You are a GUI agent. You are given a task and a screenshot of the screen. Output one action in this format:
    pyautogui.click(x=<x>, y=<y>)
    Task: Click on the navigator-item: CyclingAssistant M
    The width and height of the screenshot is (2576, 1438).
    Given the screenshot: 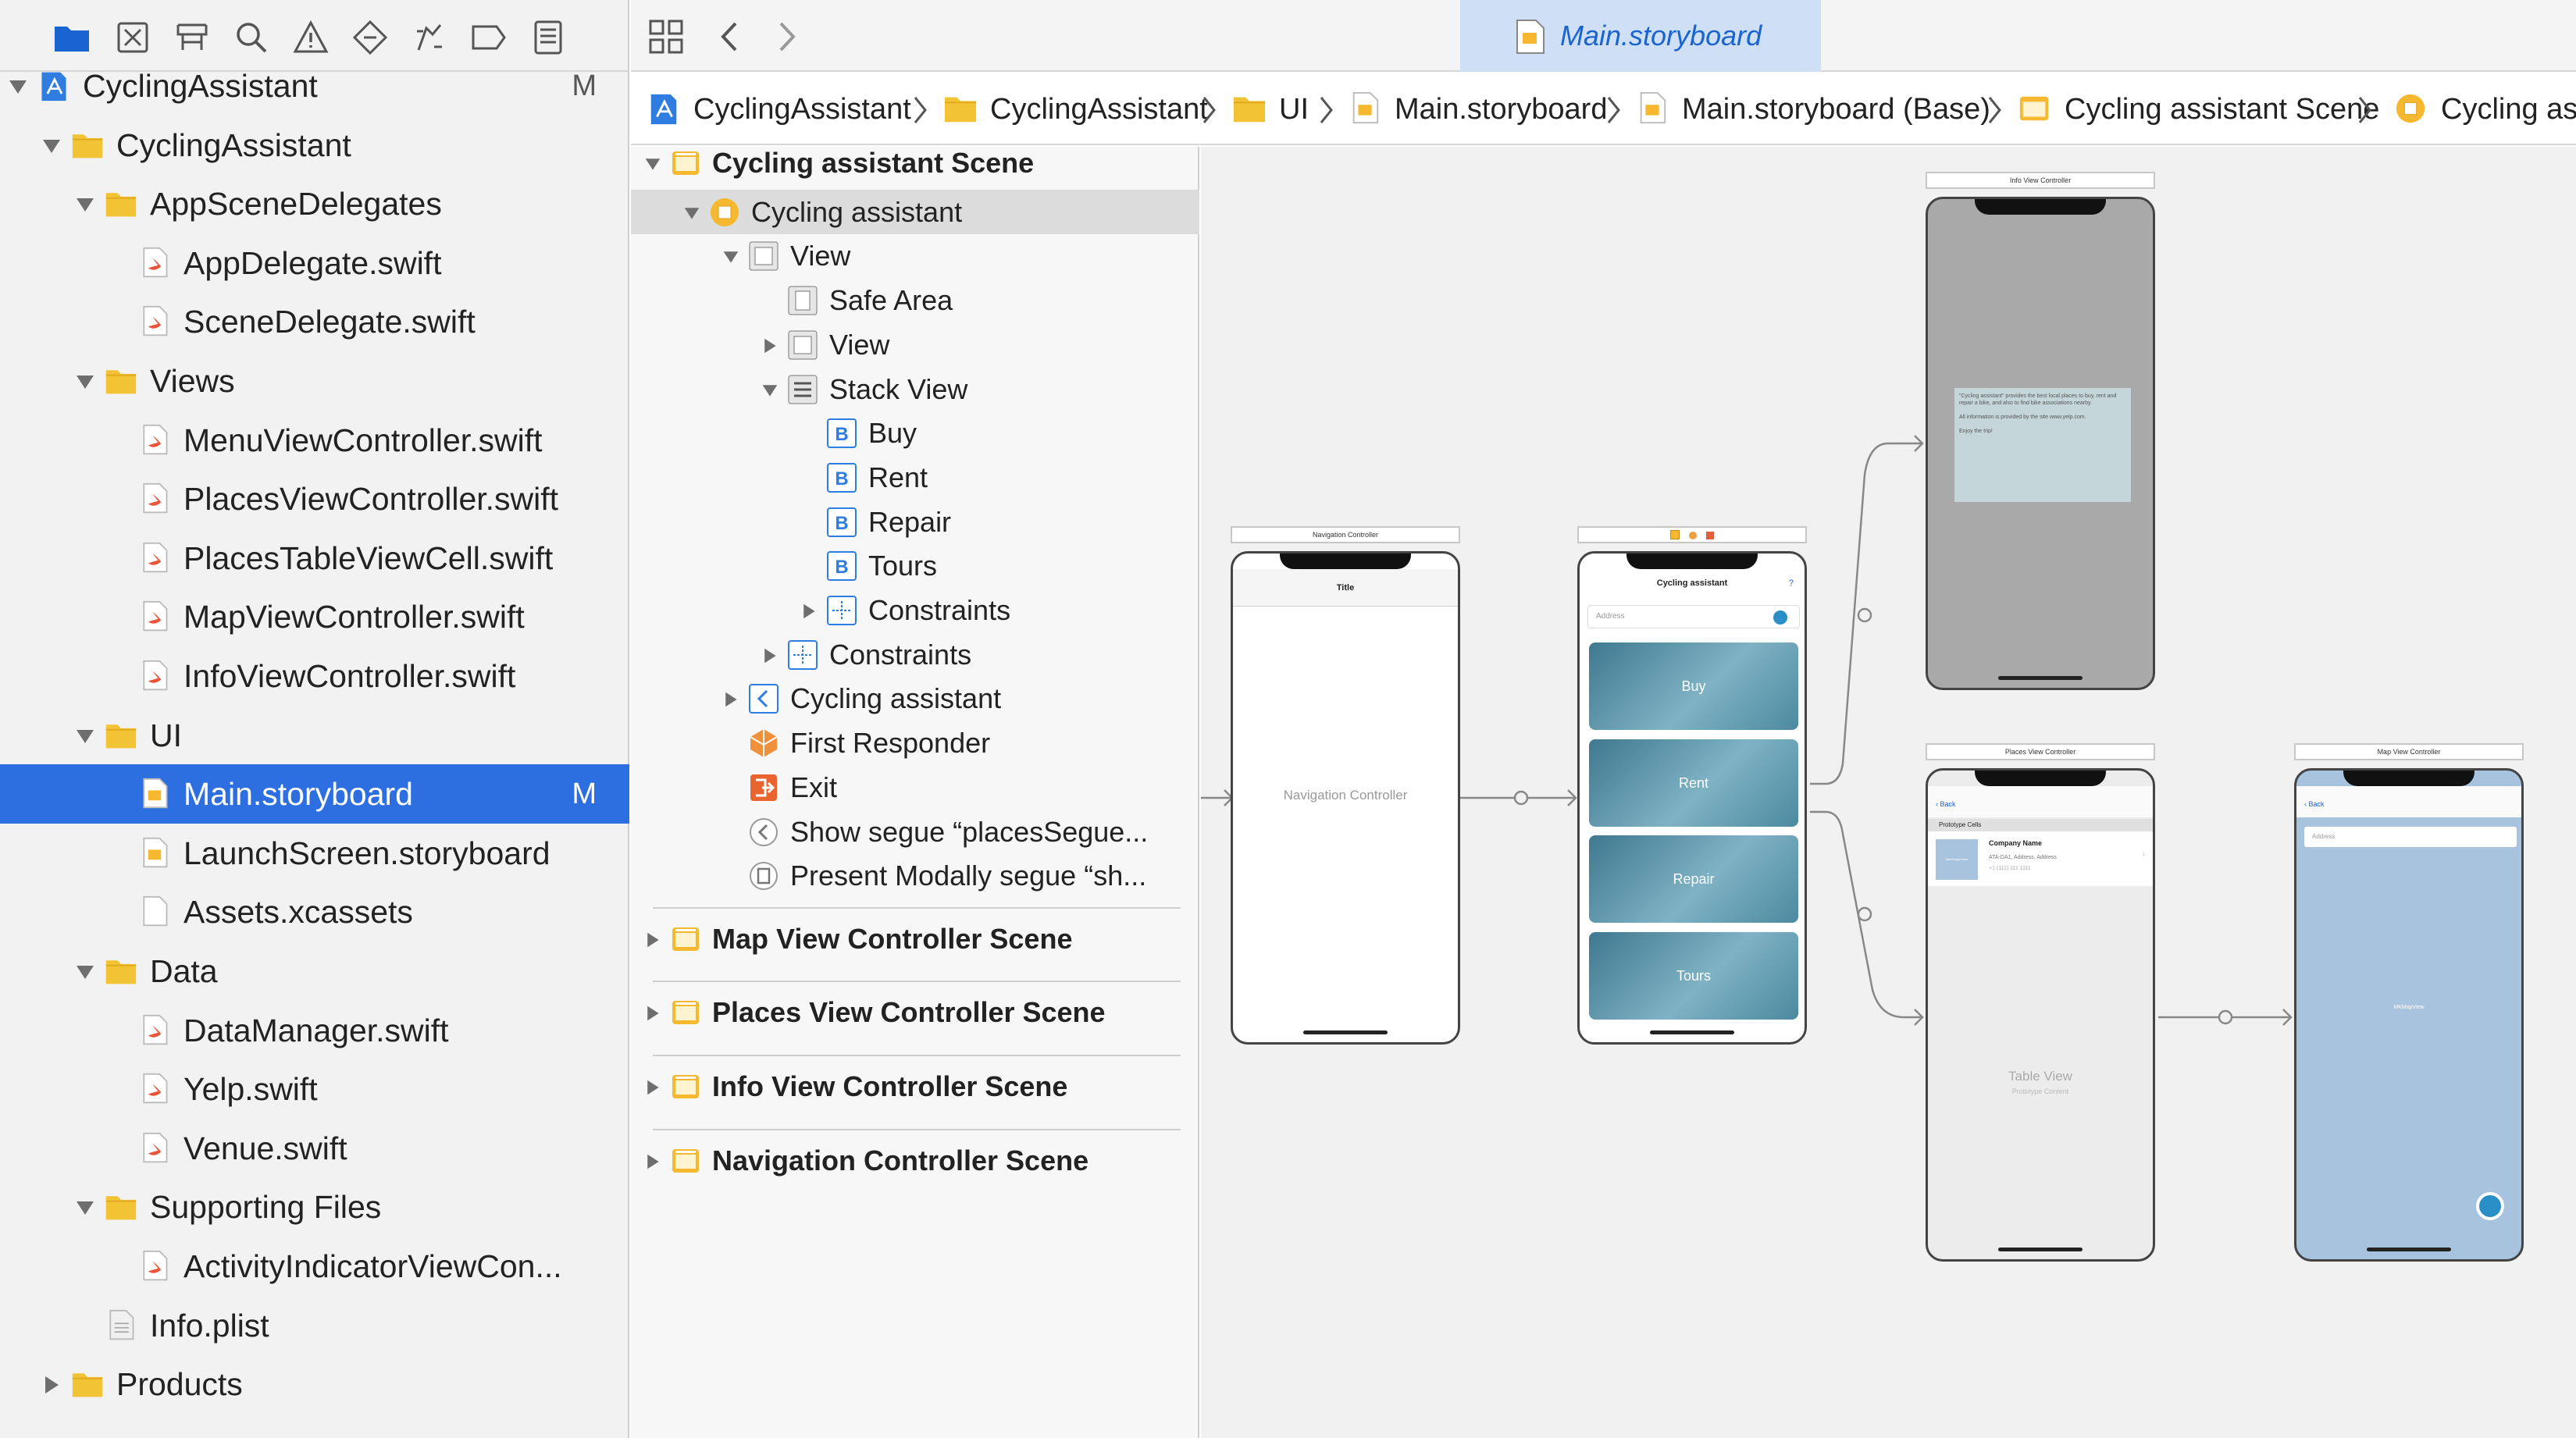 What is the action you would take?
    pyautogui.click(x=314, y=86)
    